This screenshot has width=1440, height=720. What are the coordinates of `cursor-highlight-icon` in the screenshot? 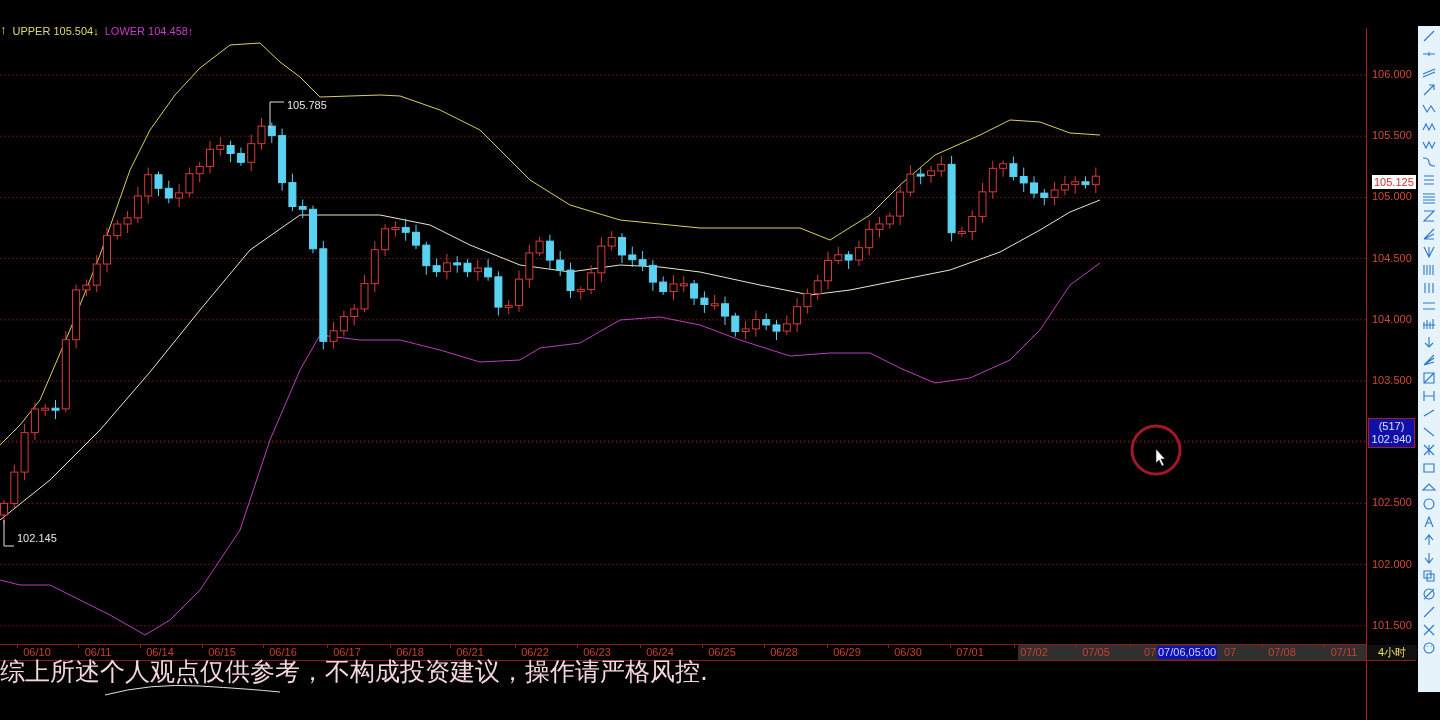 It's located at (1156, 450).